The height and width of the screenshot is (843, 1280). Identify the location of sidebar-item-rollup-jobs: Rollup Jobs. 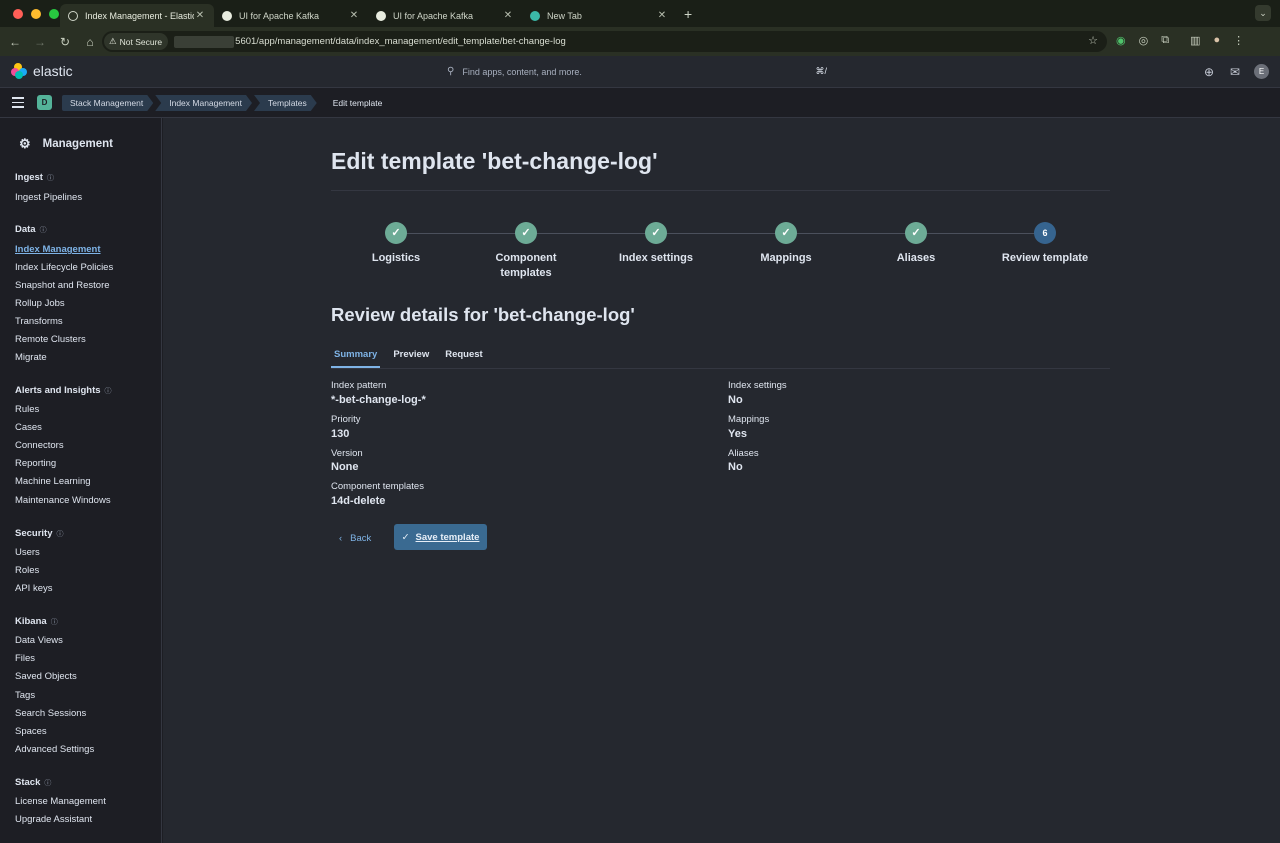
(40, 303).